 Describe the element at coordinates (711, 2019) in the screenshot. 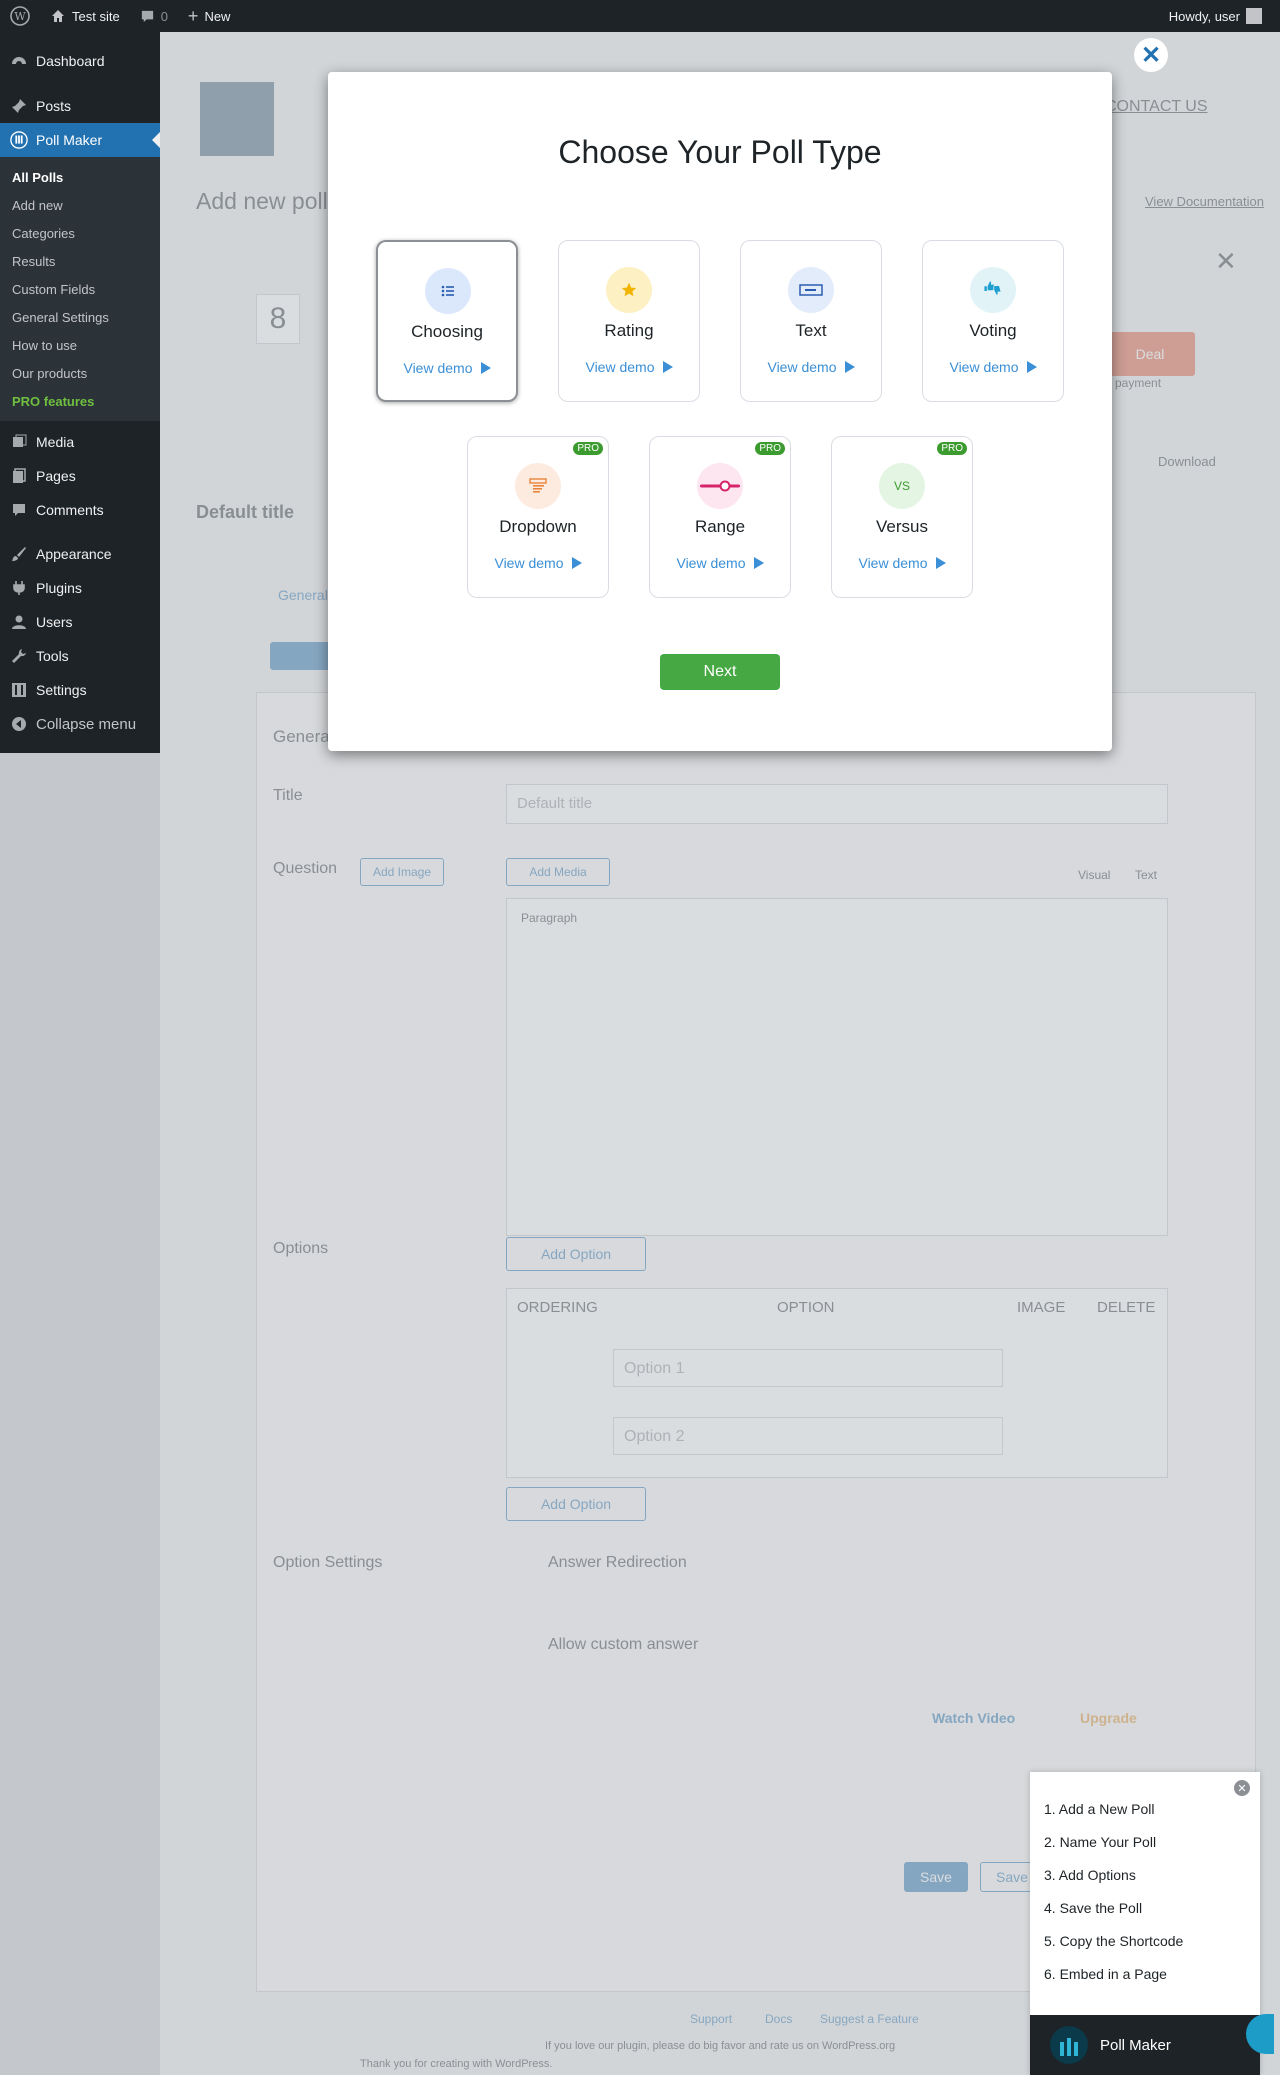

I see `footer-support-link: Support` at that location.